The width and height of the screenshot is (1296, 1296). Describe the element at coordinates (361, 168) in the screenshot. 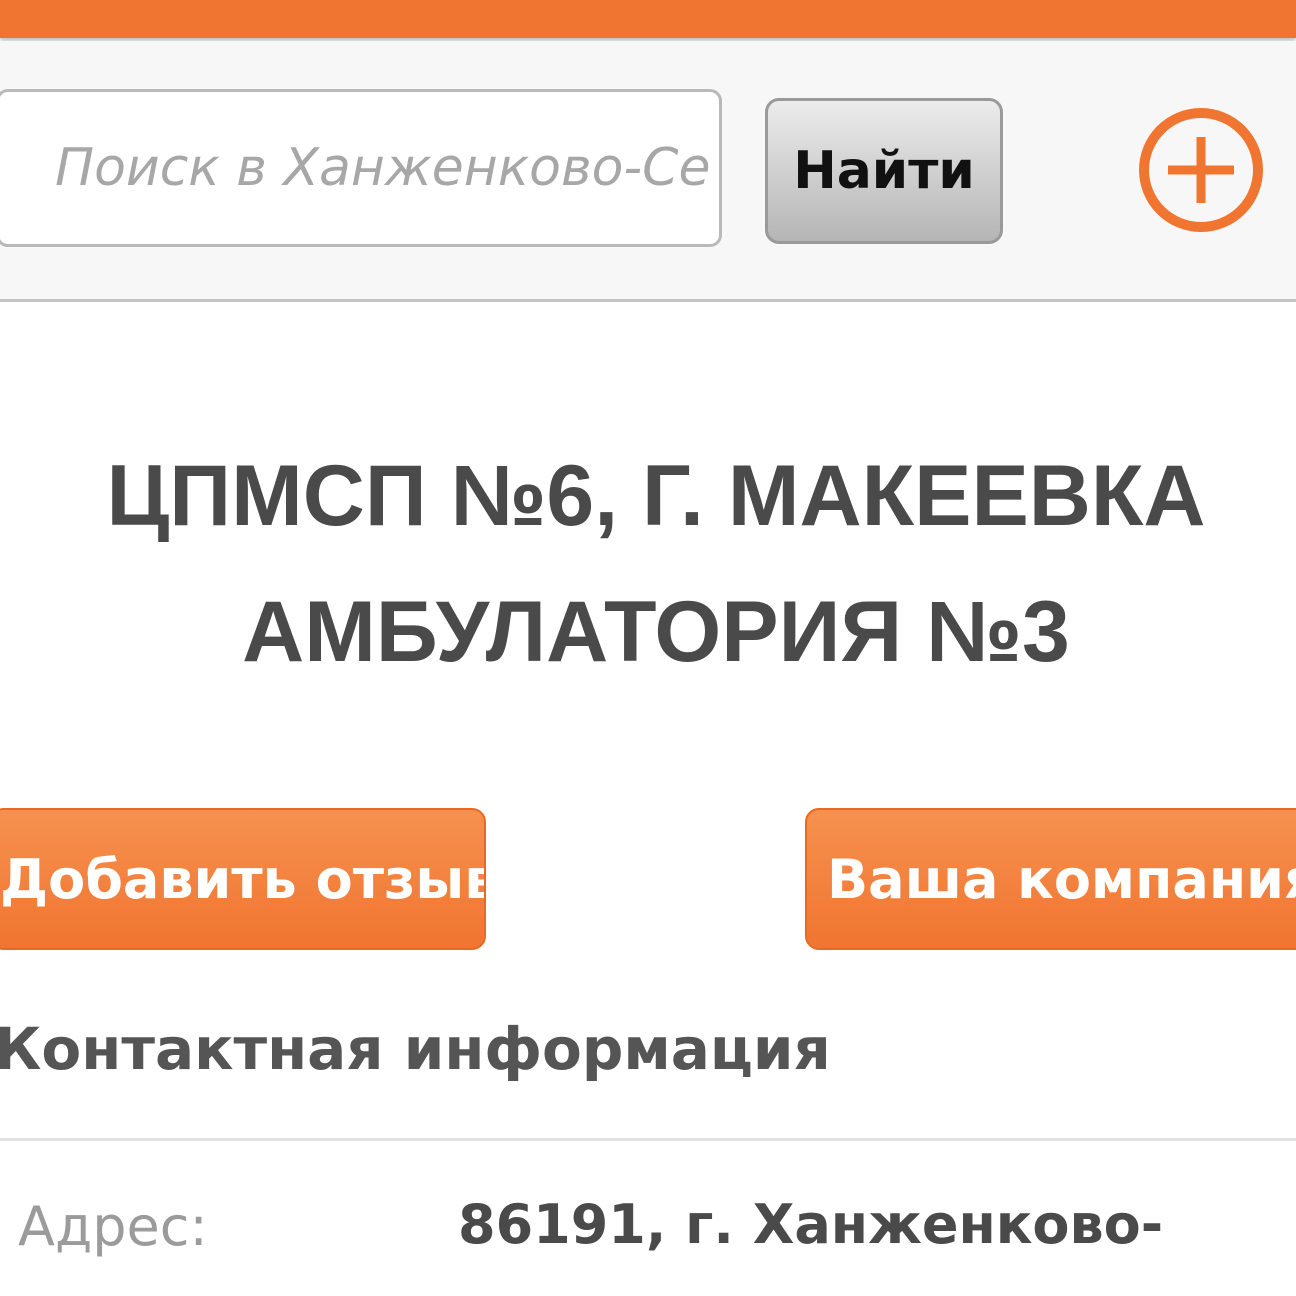

I see `search-input` at that location.